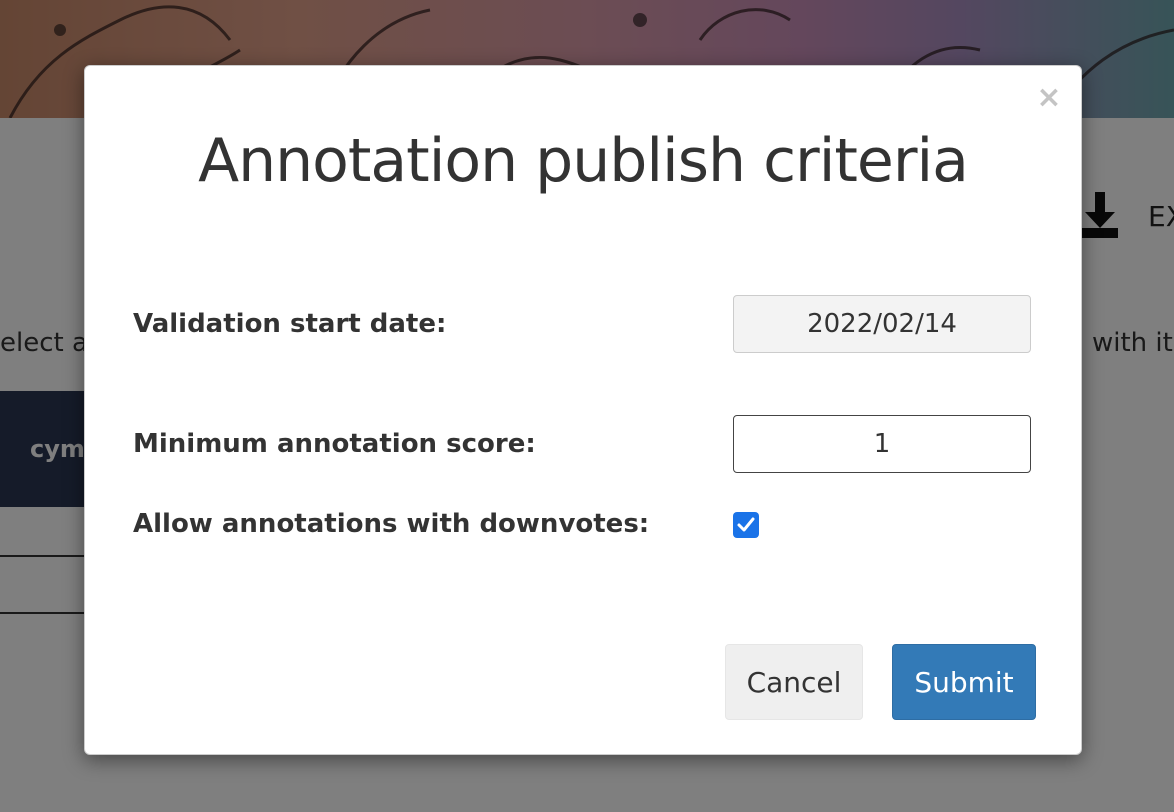  Describe the element at coordinates (1049, 98) in the screenshot. I see `close-icon: ×` at that location.